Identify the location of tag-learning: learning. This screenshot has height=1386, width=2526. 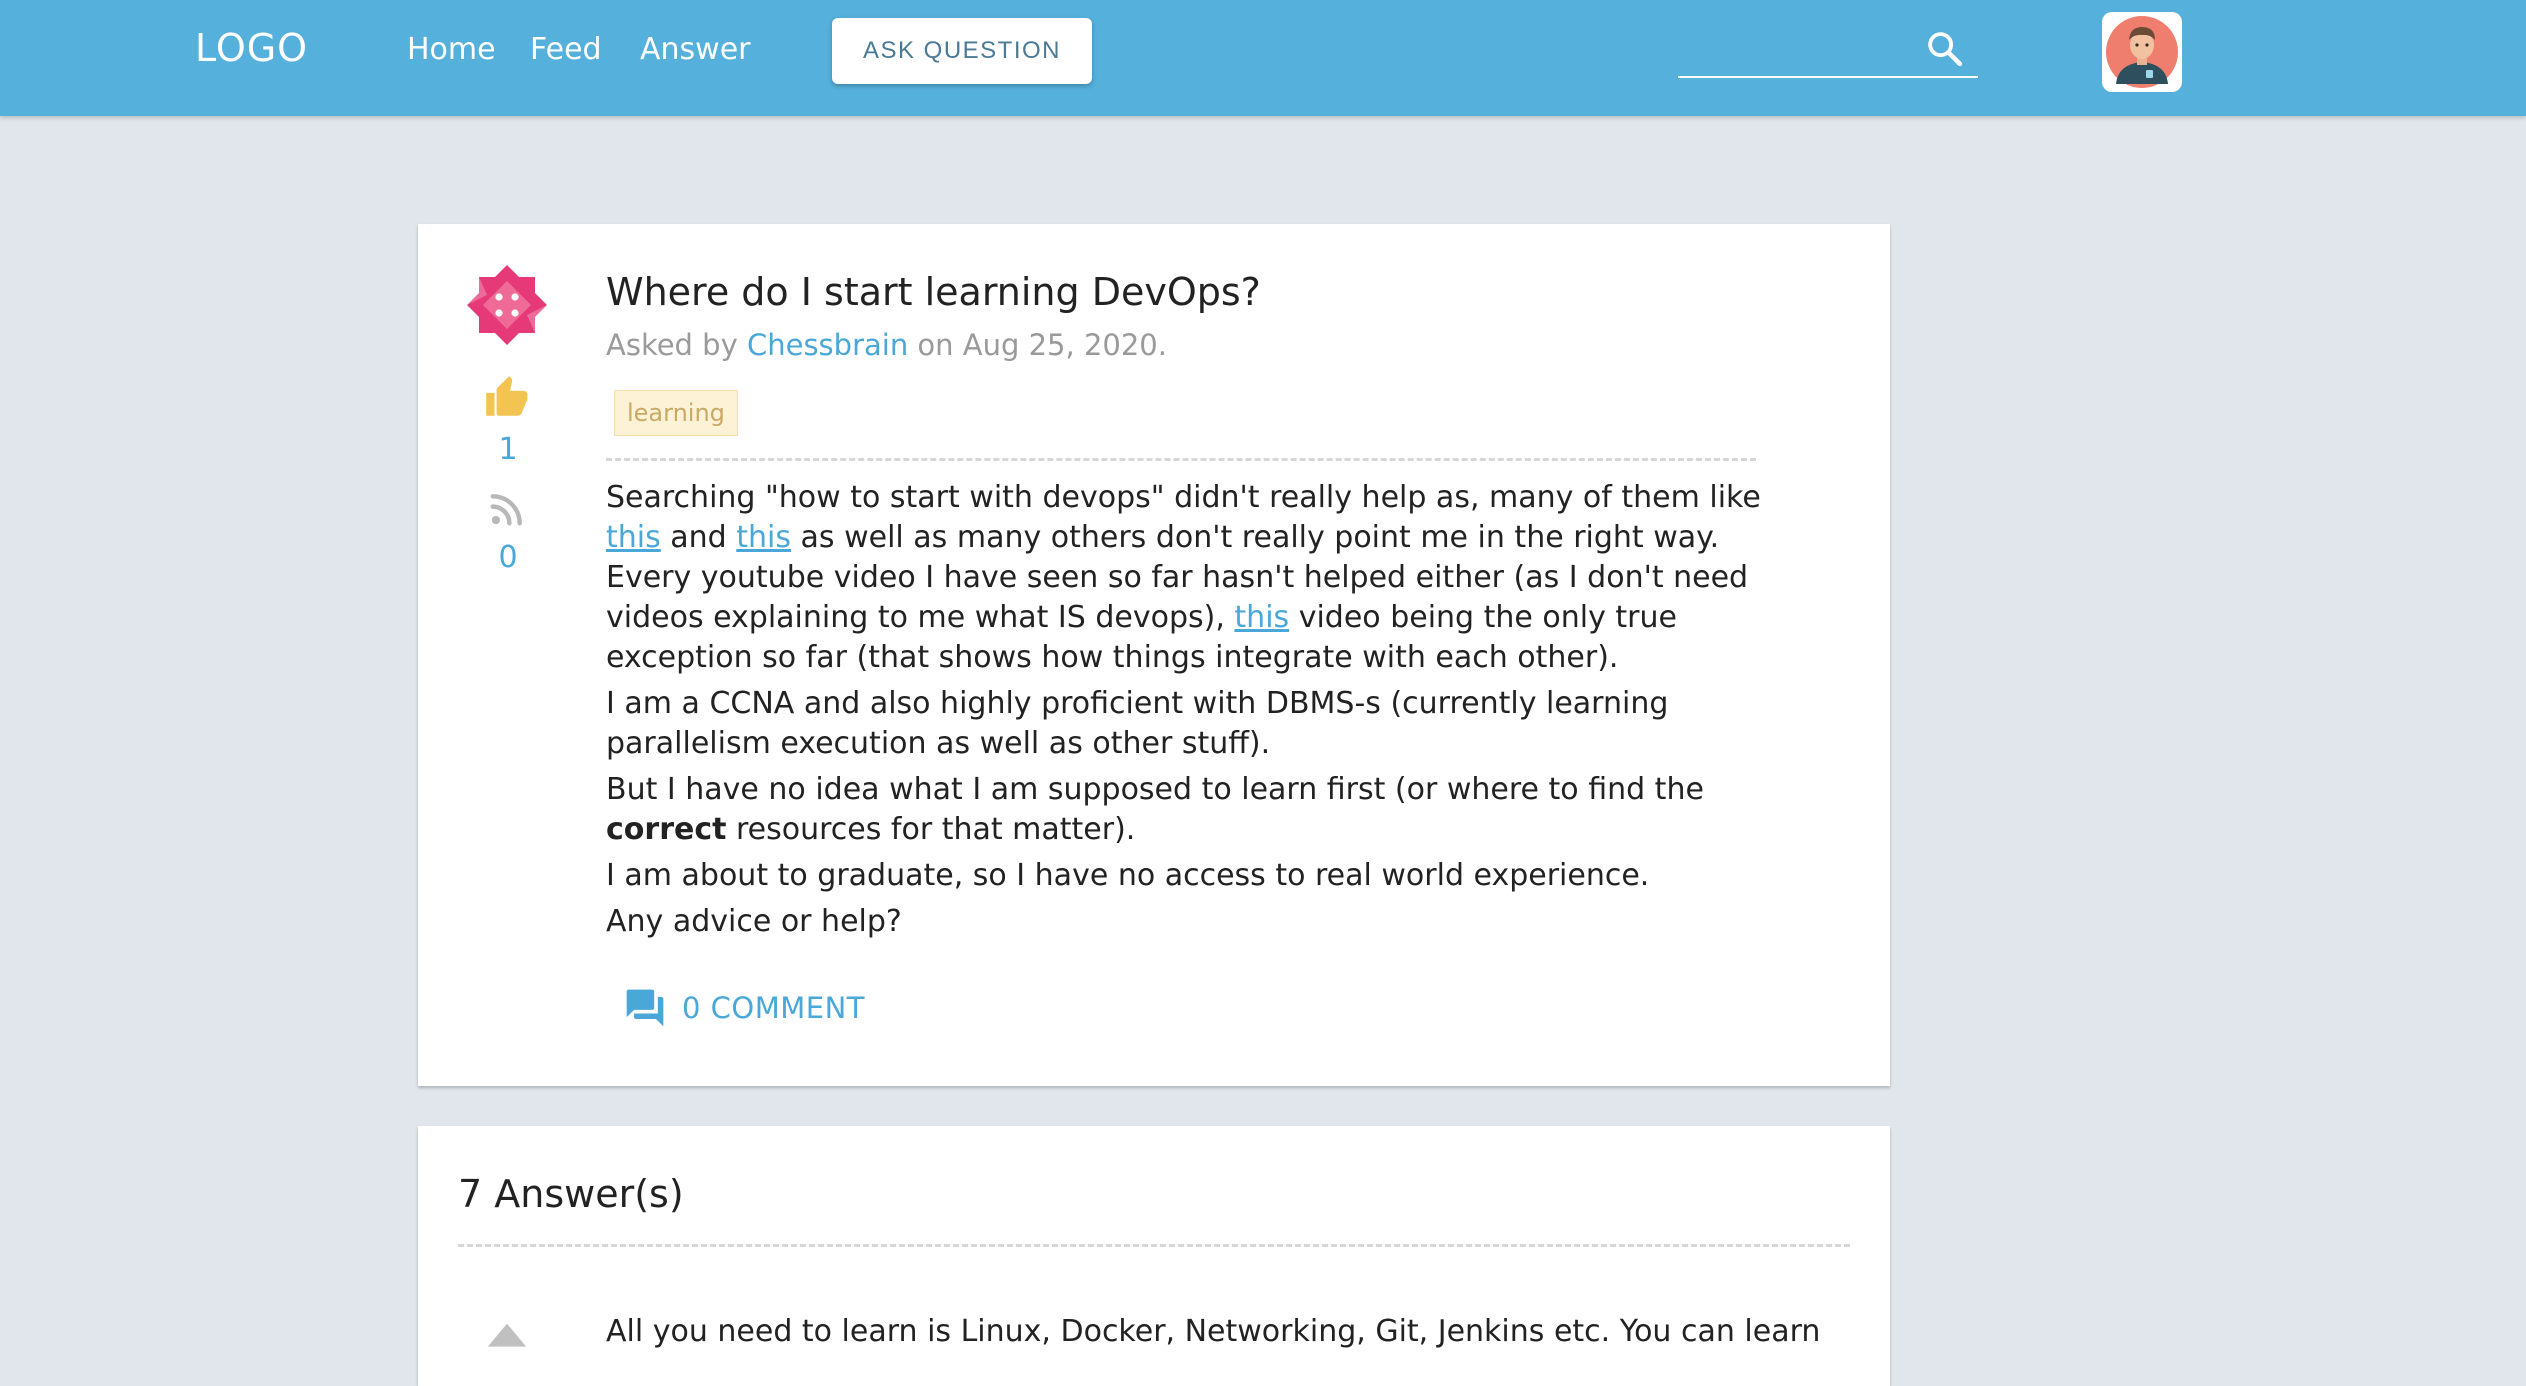
(676, 413).